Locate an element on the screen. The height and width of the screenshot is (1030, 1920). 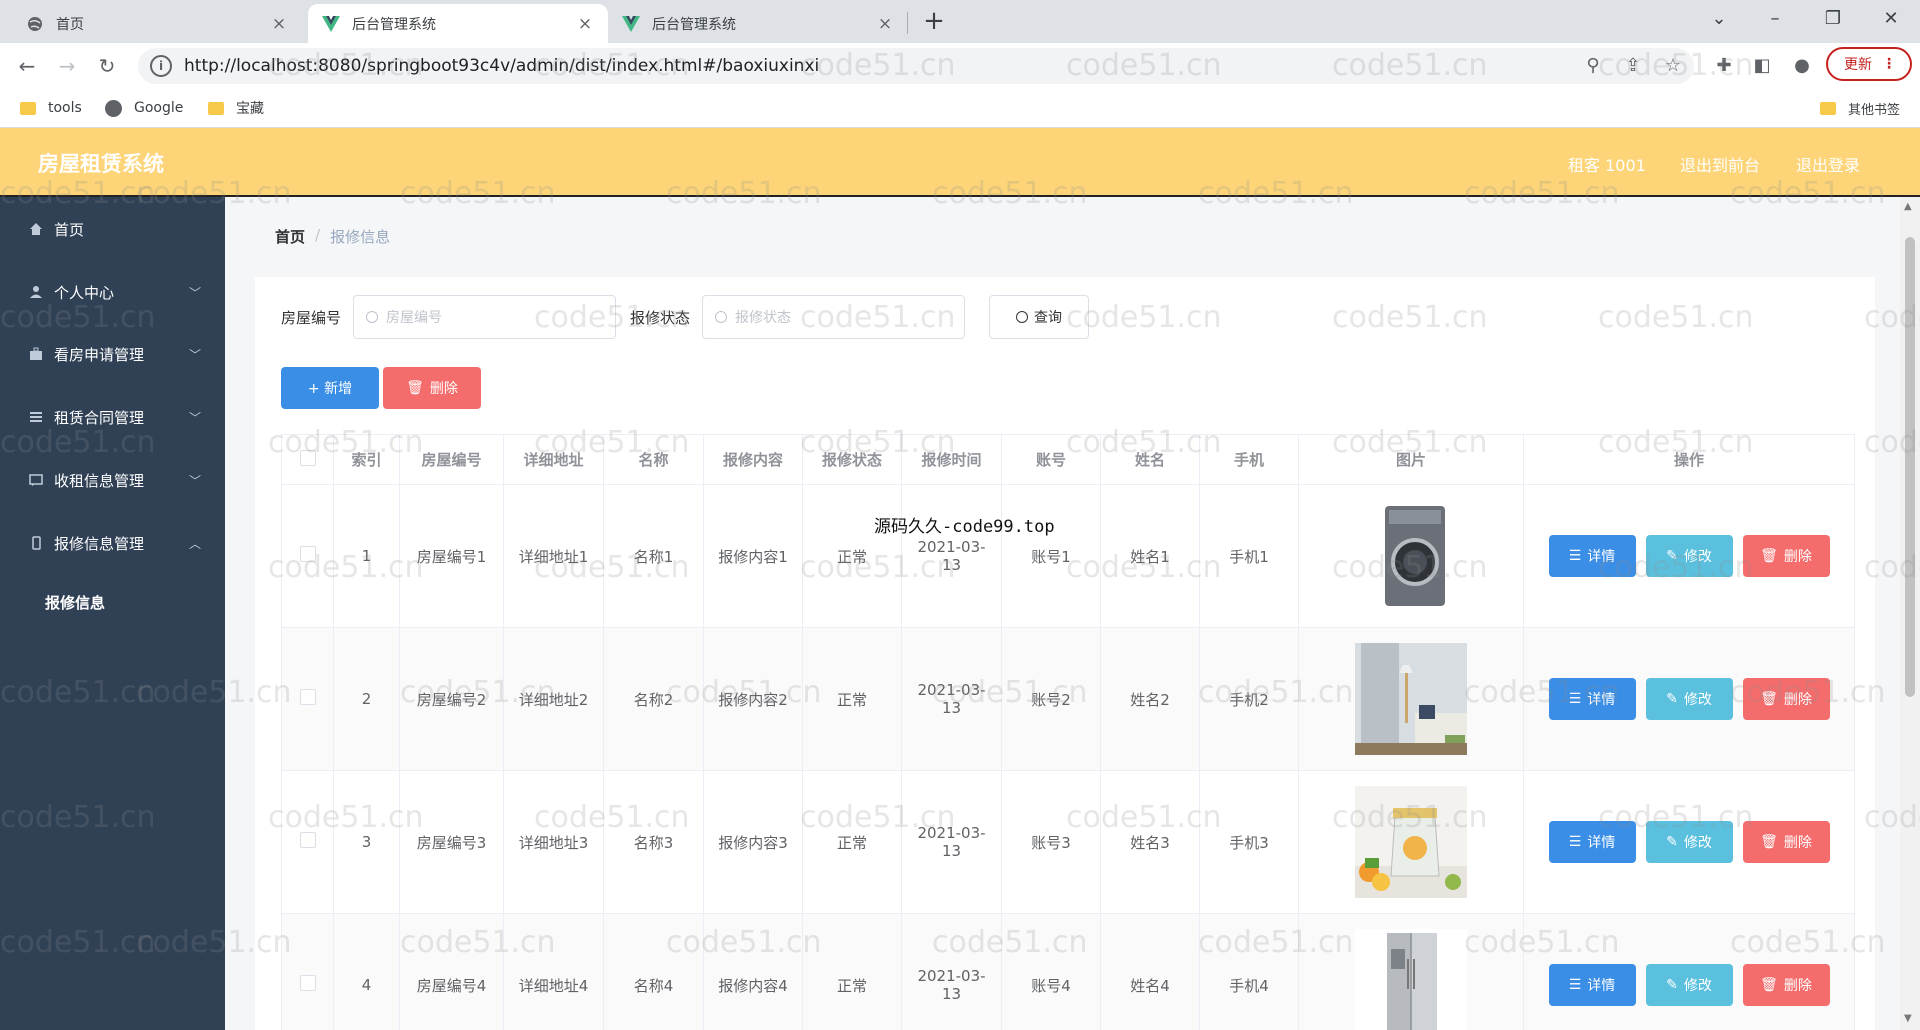
bookmark-google: Google is located at coordinates (144, 108).